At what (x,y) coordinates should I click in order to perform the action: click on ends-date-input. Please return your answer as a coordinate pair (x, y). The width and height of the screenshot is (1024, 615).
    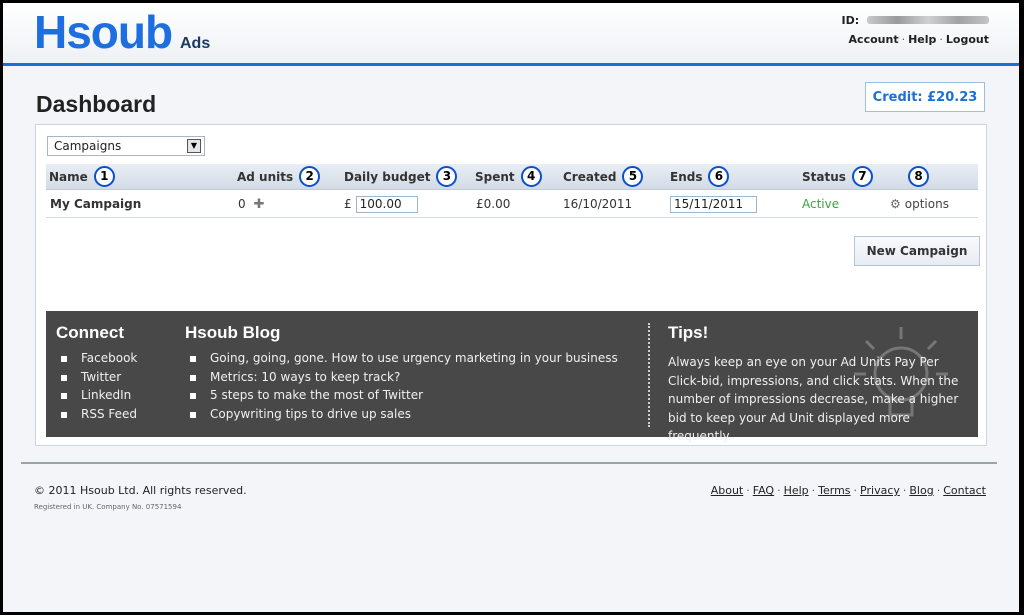
    Looking at the image, I should click on (713, 204).